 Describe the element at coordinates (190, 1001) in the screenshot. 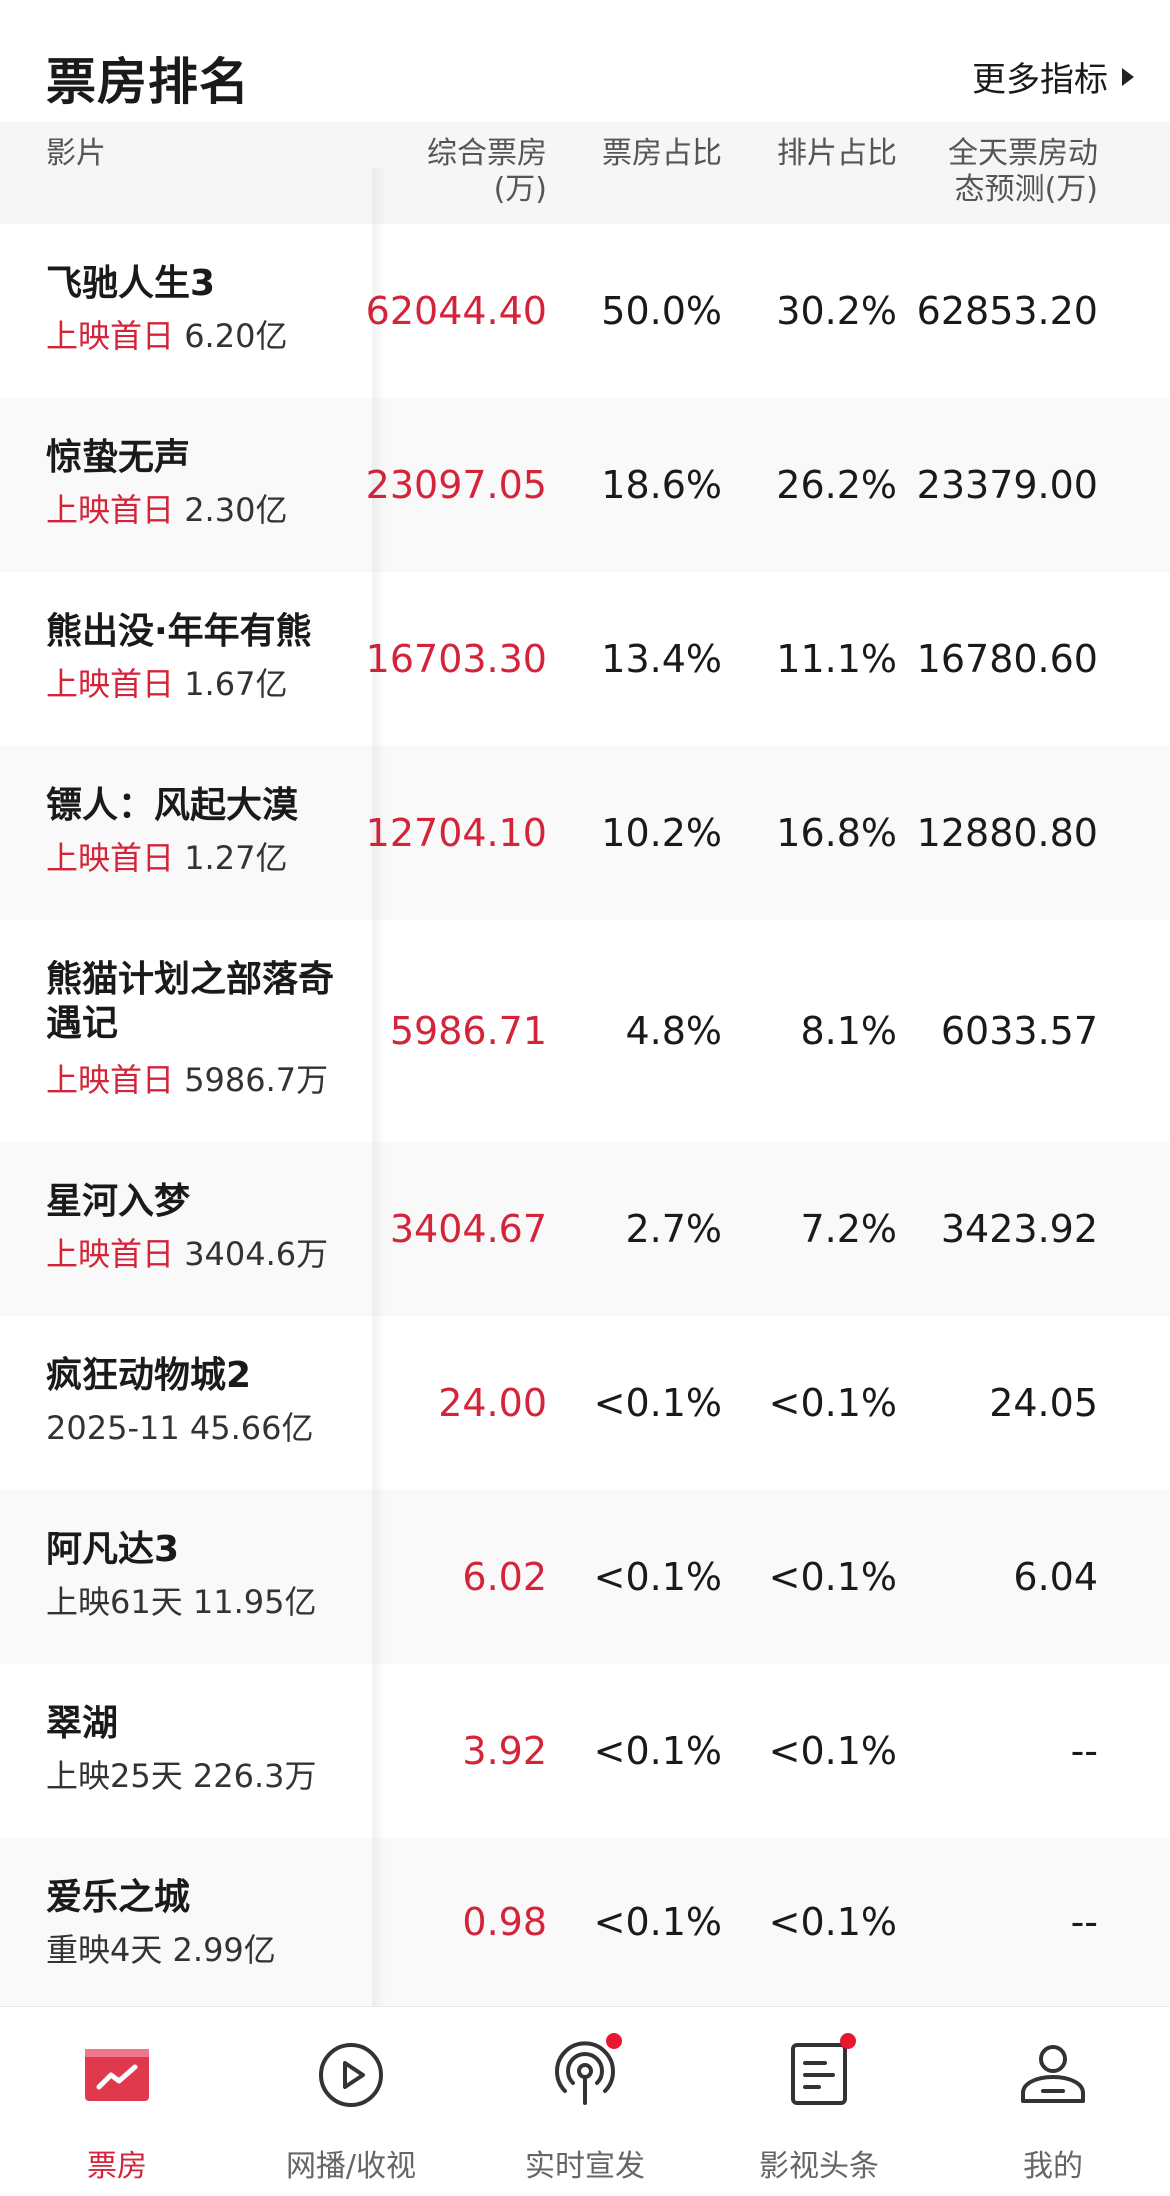

I see `film-title: 熊猫计划之部落奇遇记` at that location.